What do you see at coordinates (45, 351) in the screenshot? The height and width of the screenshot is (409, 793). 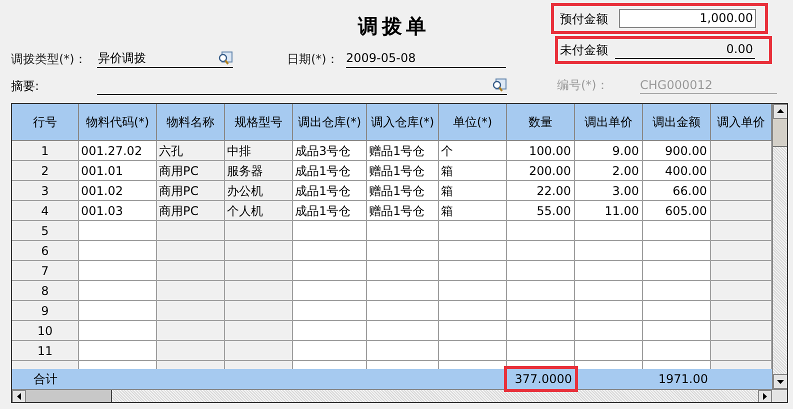 I see `row-number: 11` at bounding box center [45, 351].